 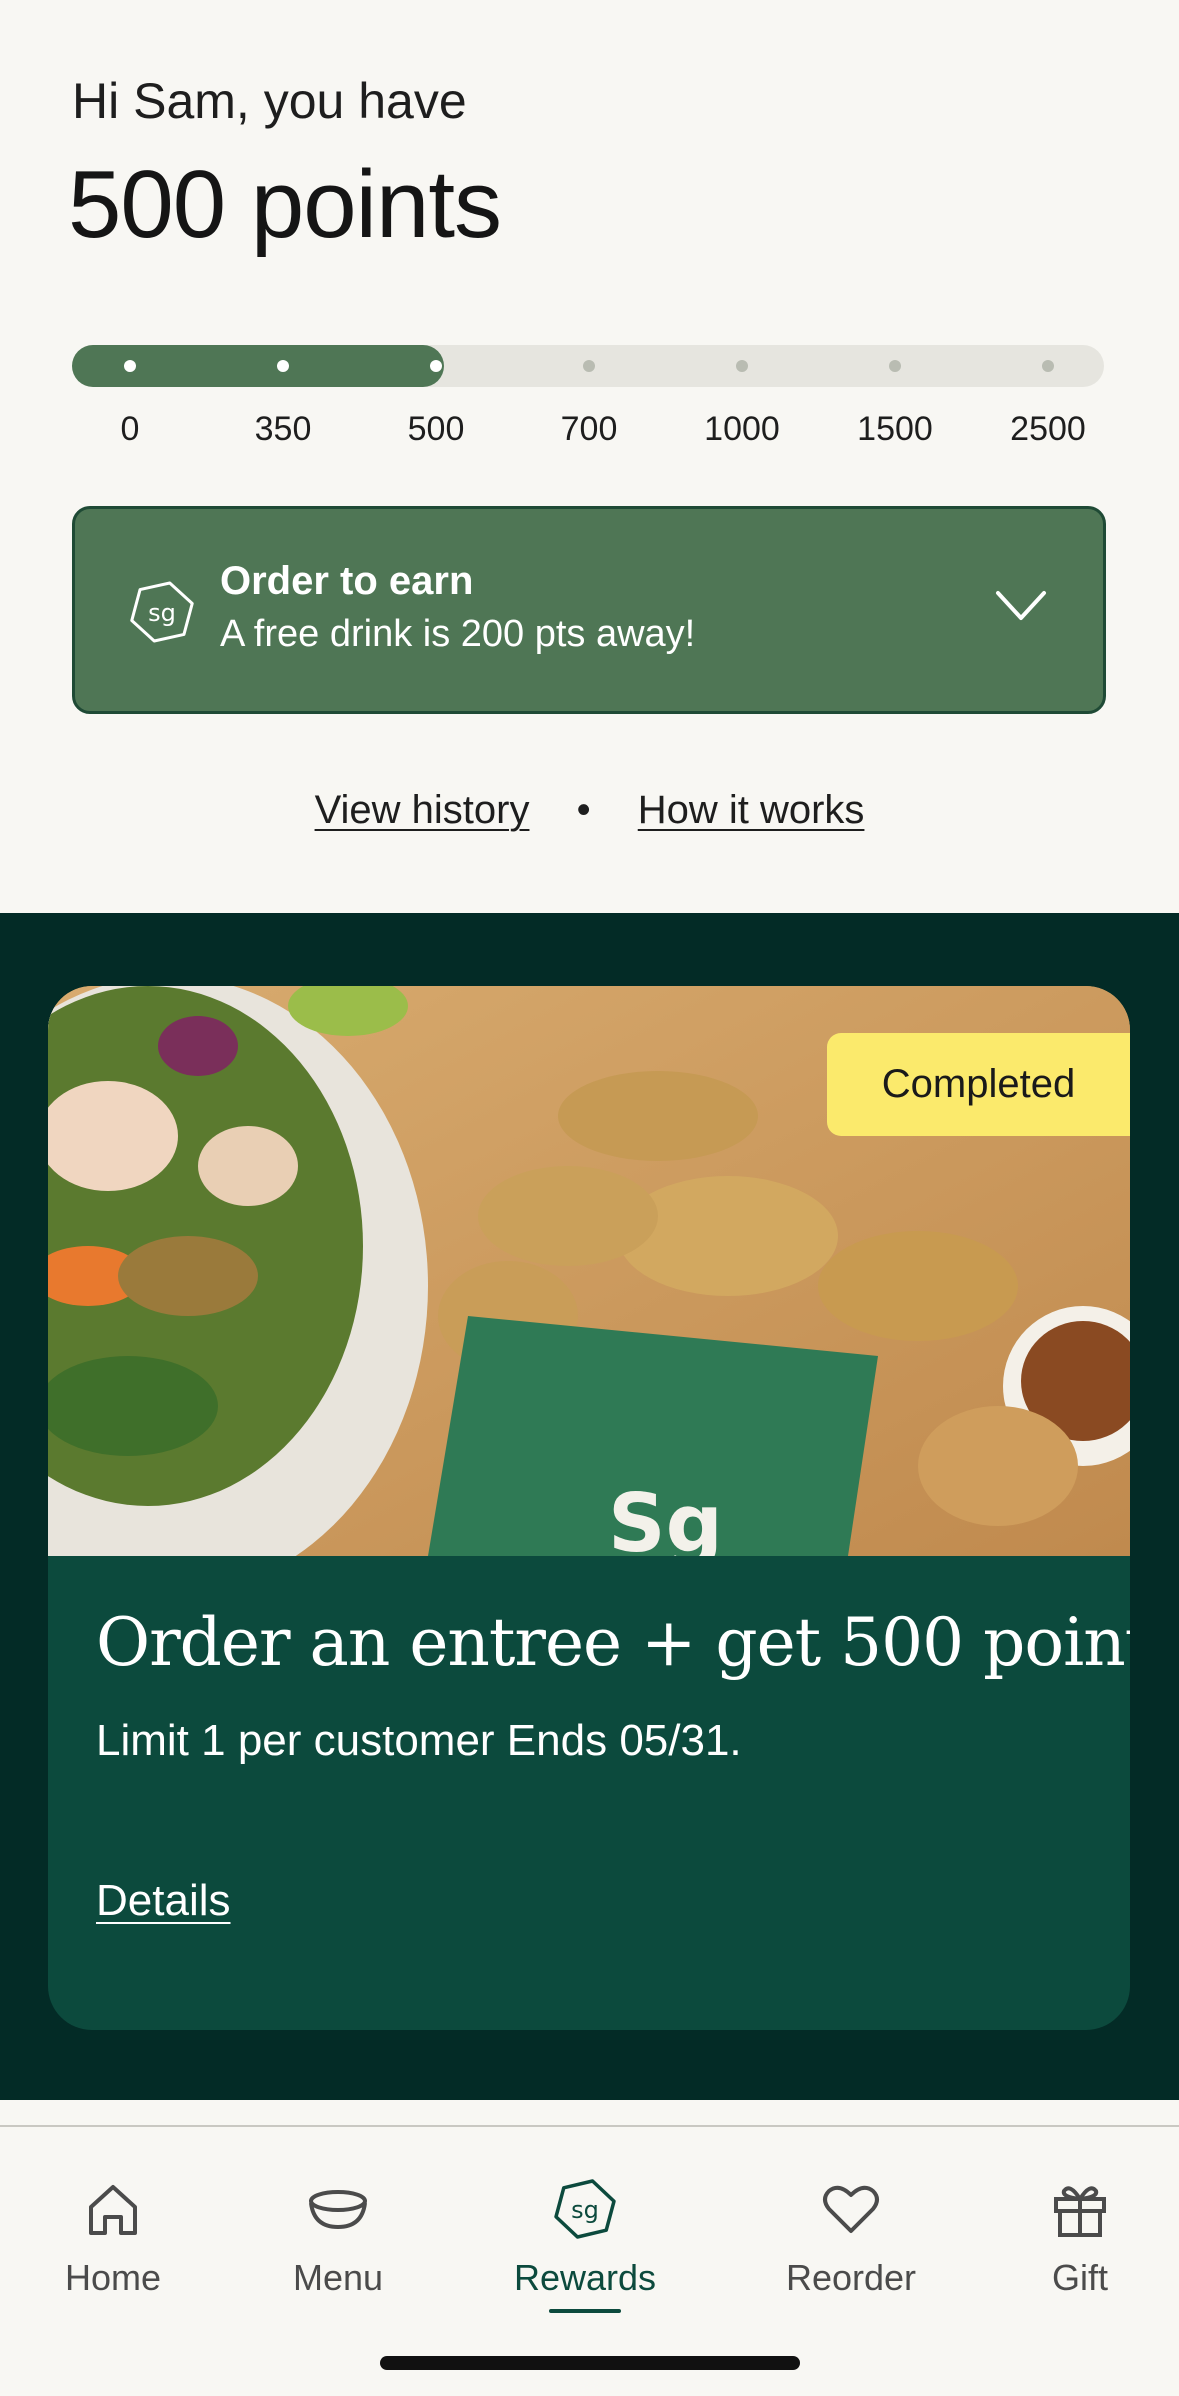 I want to click on promo-details-link: Details, so click(x=163, y=1901).